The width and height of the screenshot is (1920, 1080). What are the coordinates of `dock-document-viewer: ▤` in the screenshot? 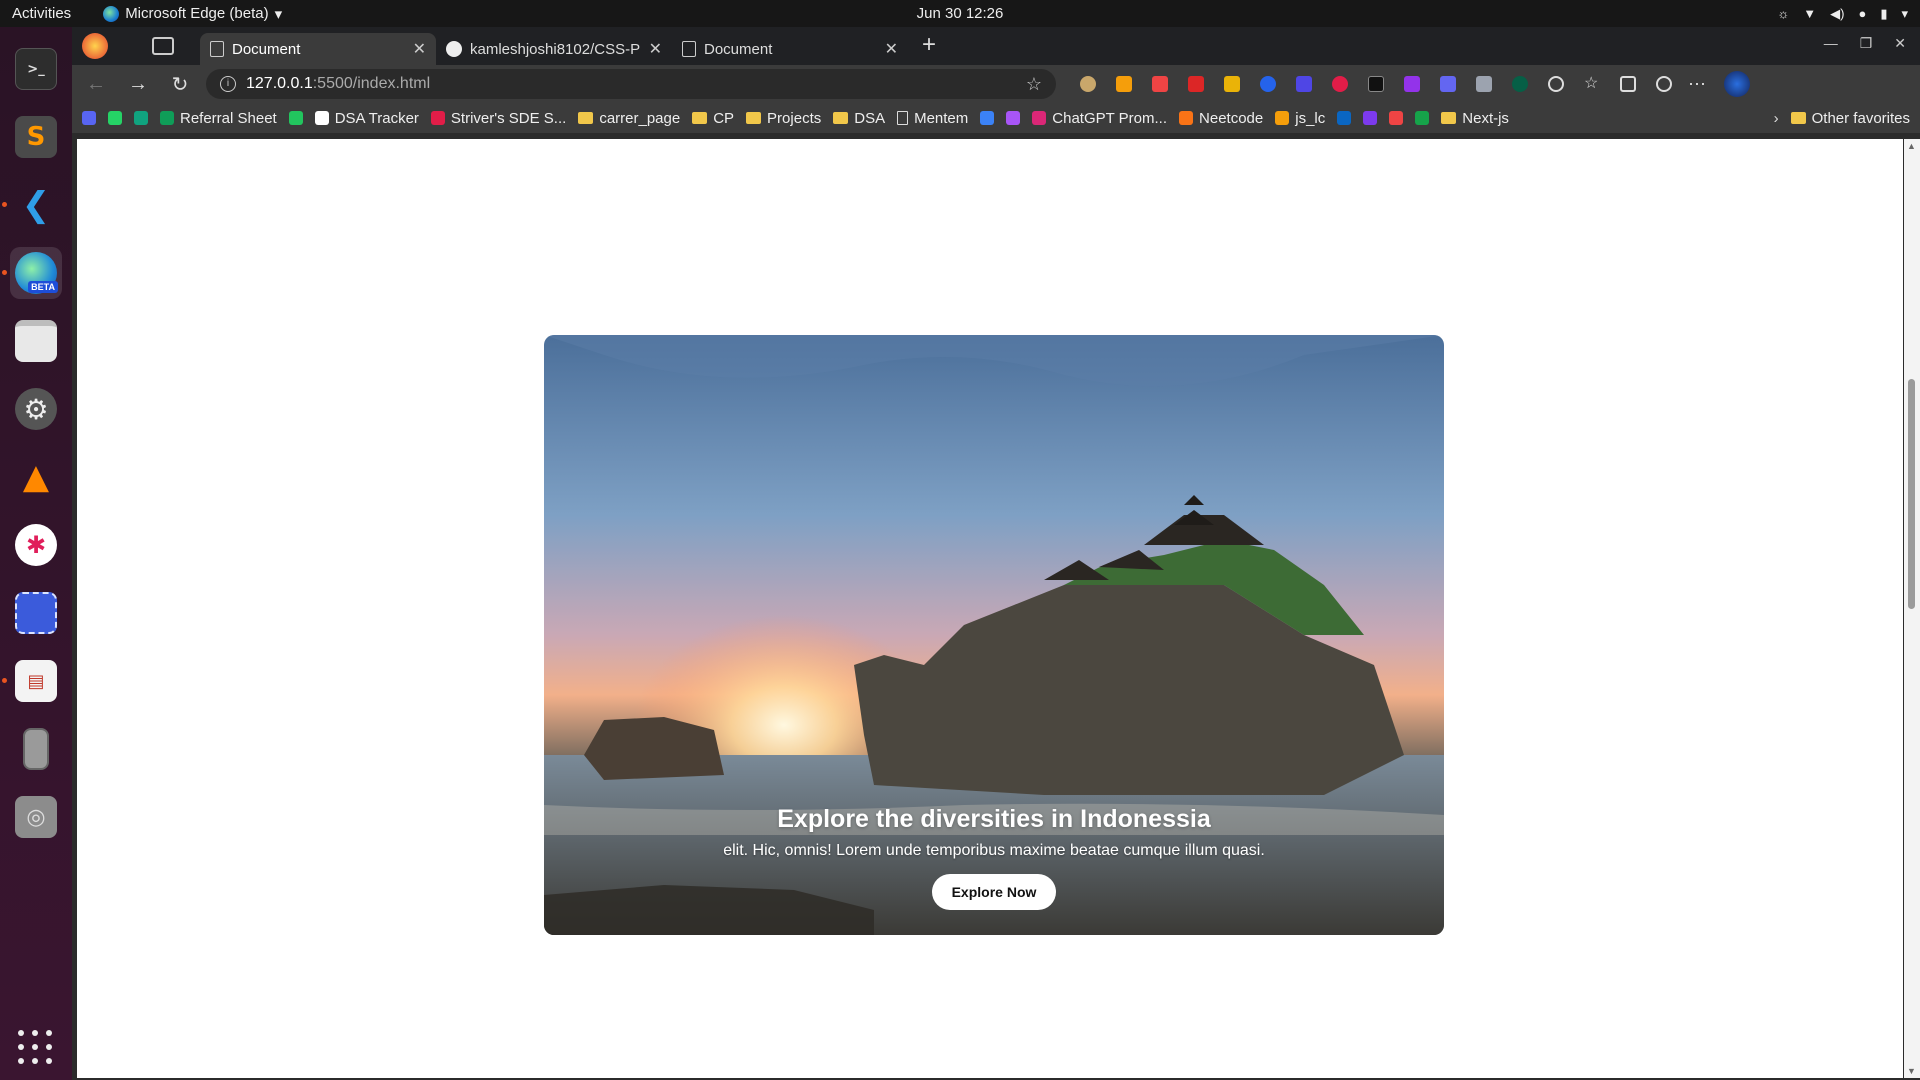 It's located at (32, 681).